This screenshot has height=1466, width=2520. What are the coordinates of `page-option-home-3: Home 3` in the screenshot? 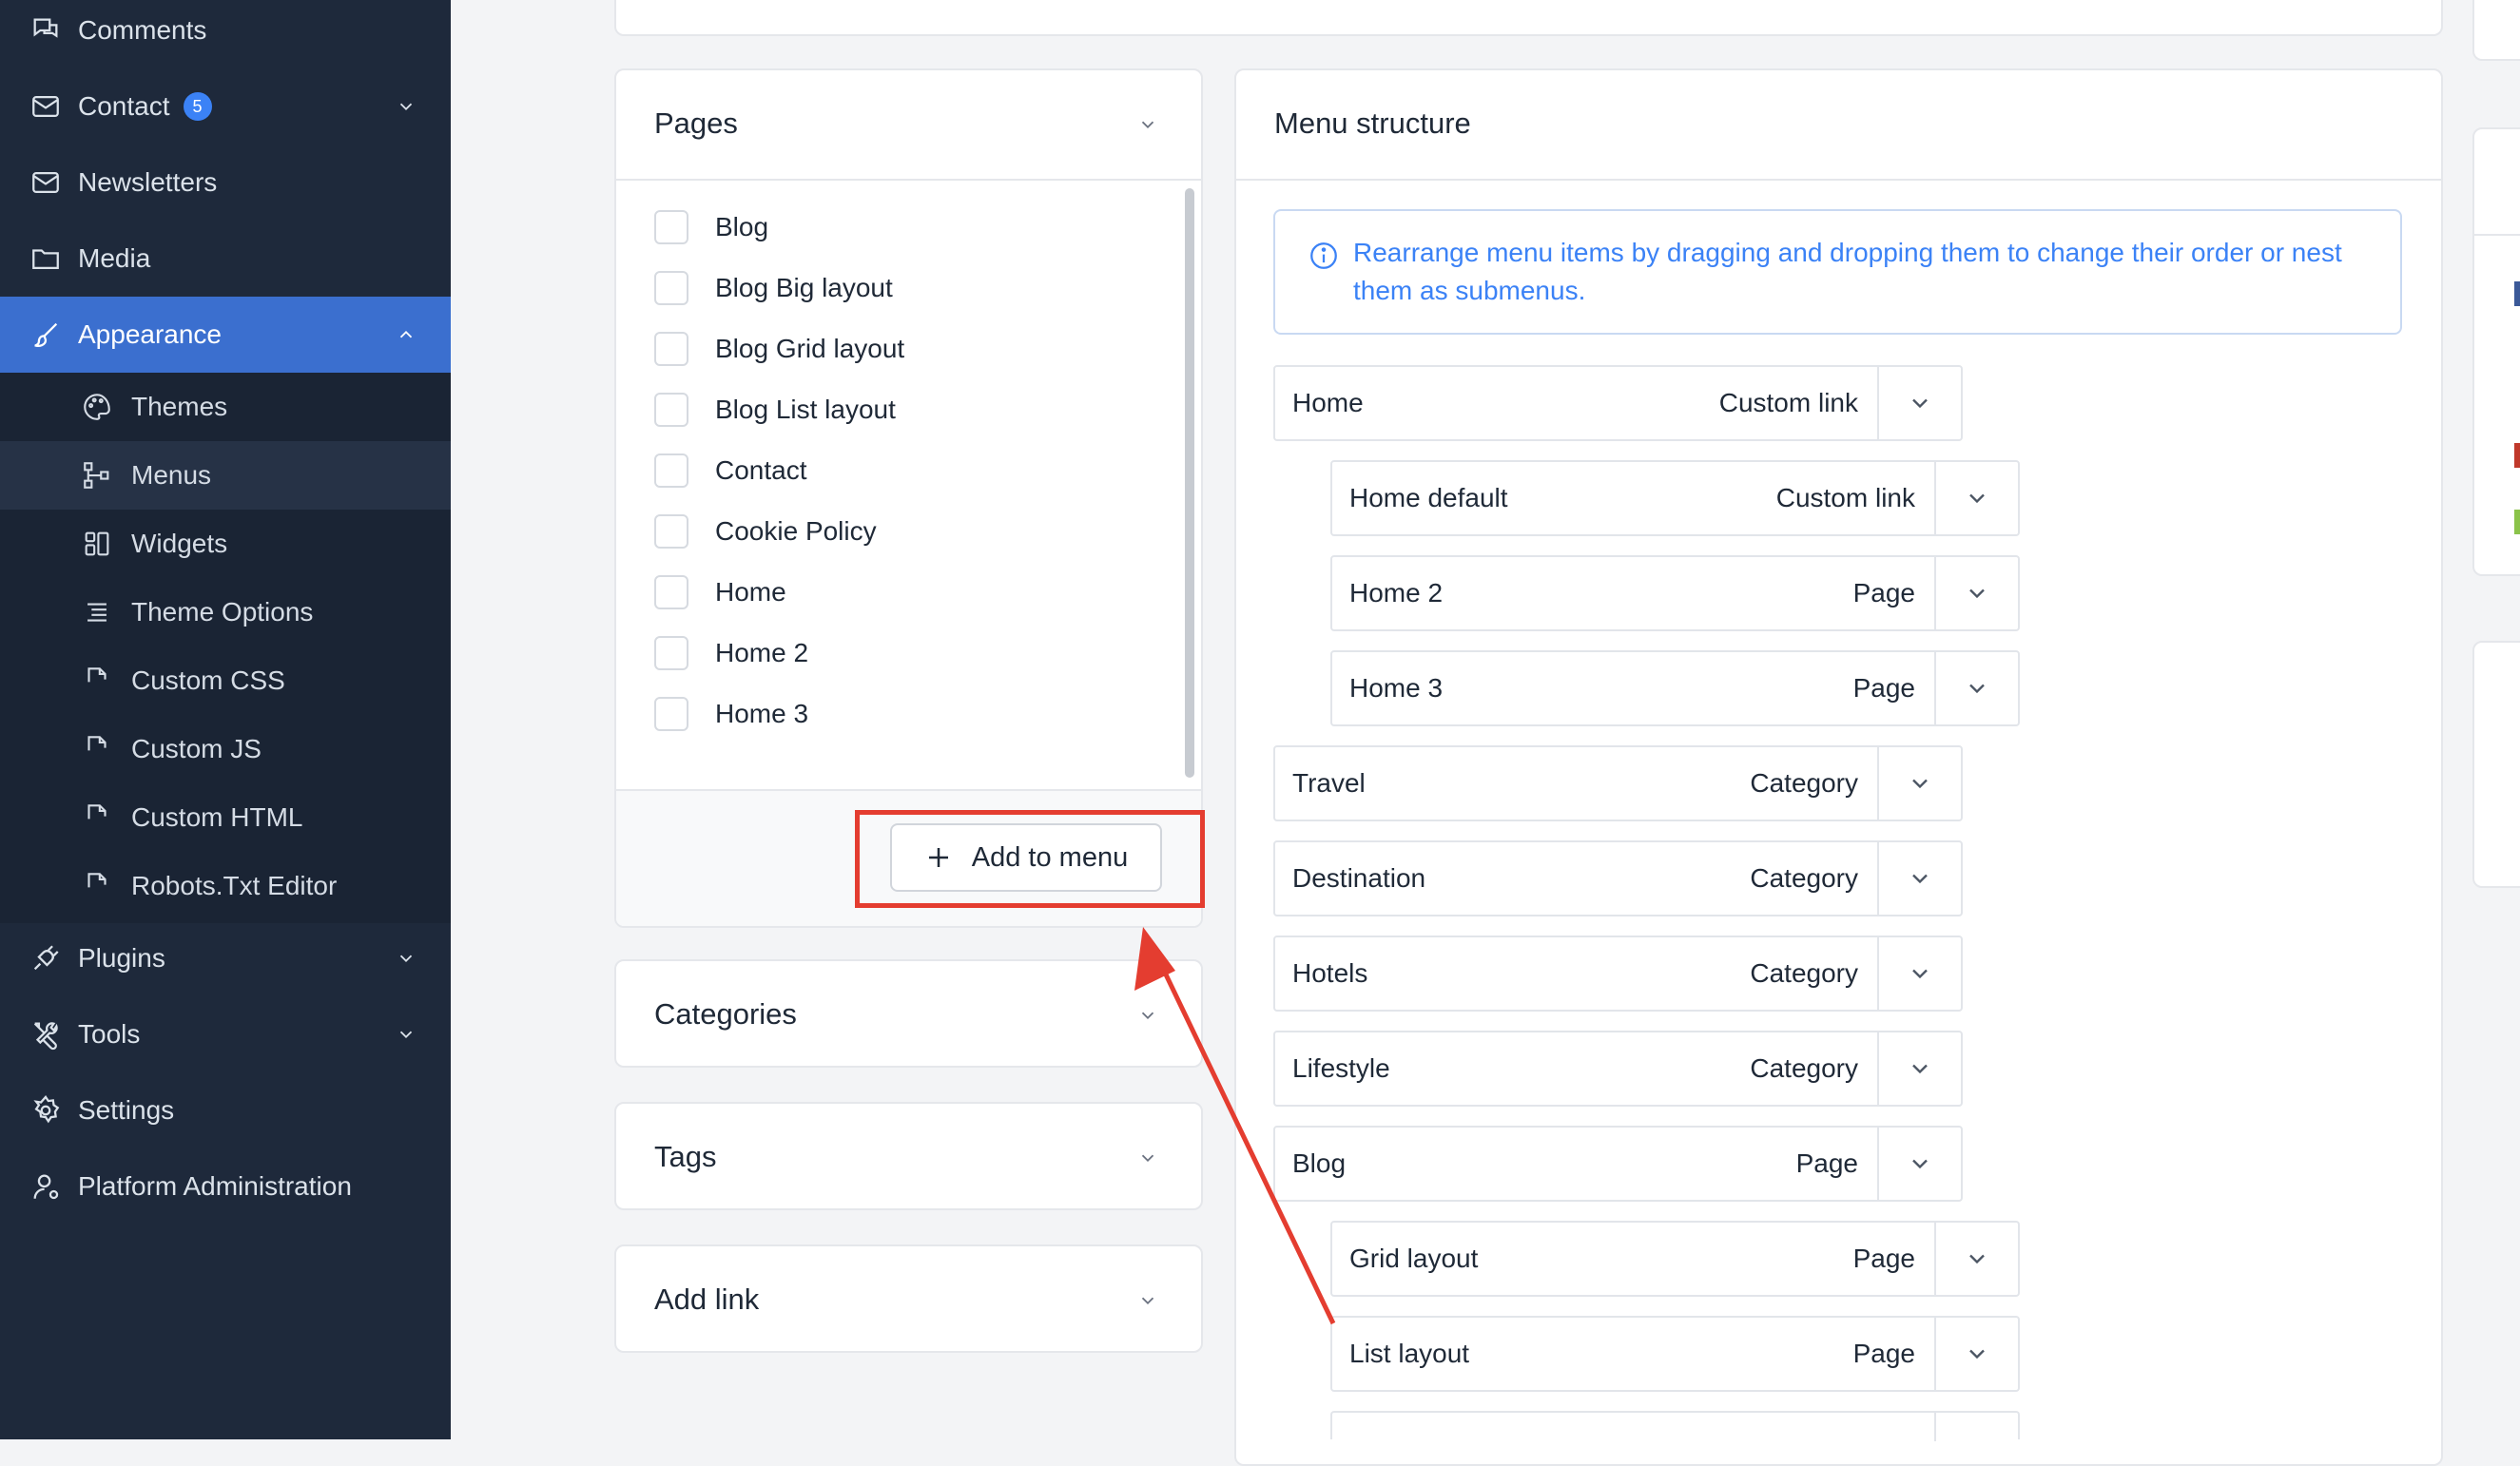 It's located at (731, 714).